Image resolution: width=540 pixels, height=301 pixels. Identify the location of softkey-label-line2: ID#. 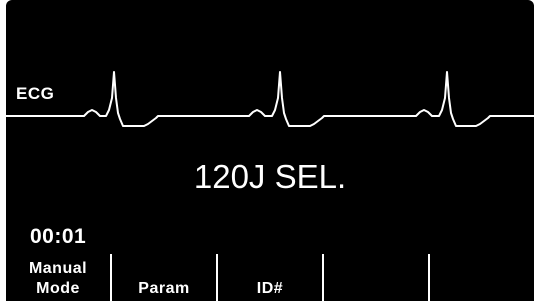
(270, 288).